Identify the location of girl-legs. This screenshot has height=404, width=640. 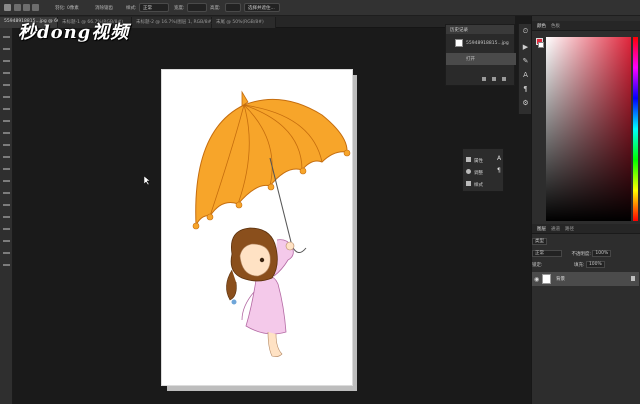
(275, 344).